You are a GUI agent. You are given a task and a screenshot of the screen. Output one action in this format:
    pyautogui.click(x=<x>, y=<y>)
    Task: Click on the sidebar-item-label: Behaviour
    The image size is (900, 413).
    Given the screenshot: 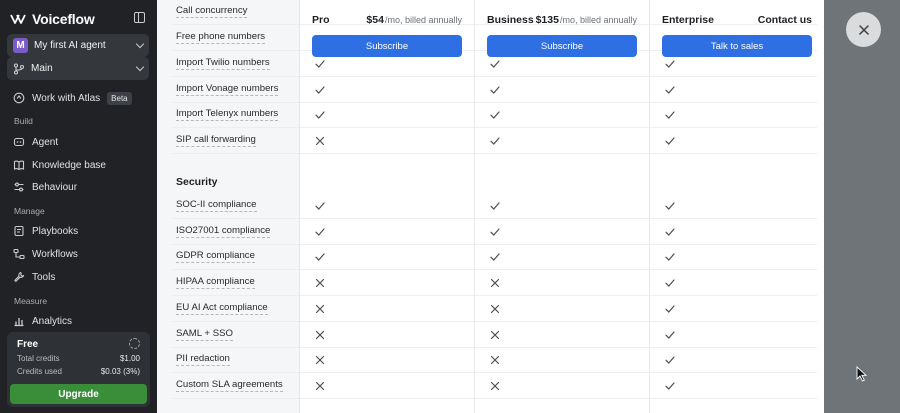 What is the action you would take?
    pyautogui.click(x=55, y=187)
    